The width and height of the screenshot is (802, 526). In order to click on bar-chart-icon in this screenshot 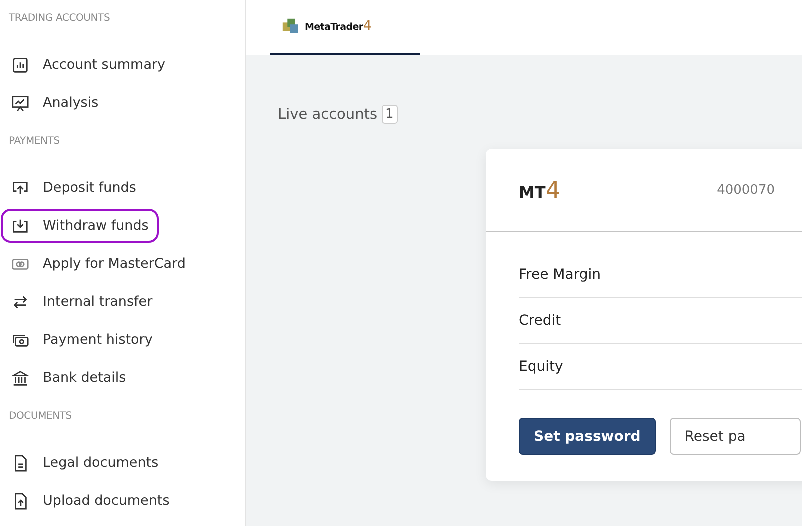, I will do `click(20, 65)`.